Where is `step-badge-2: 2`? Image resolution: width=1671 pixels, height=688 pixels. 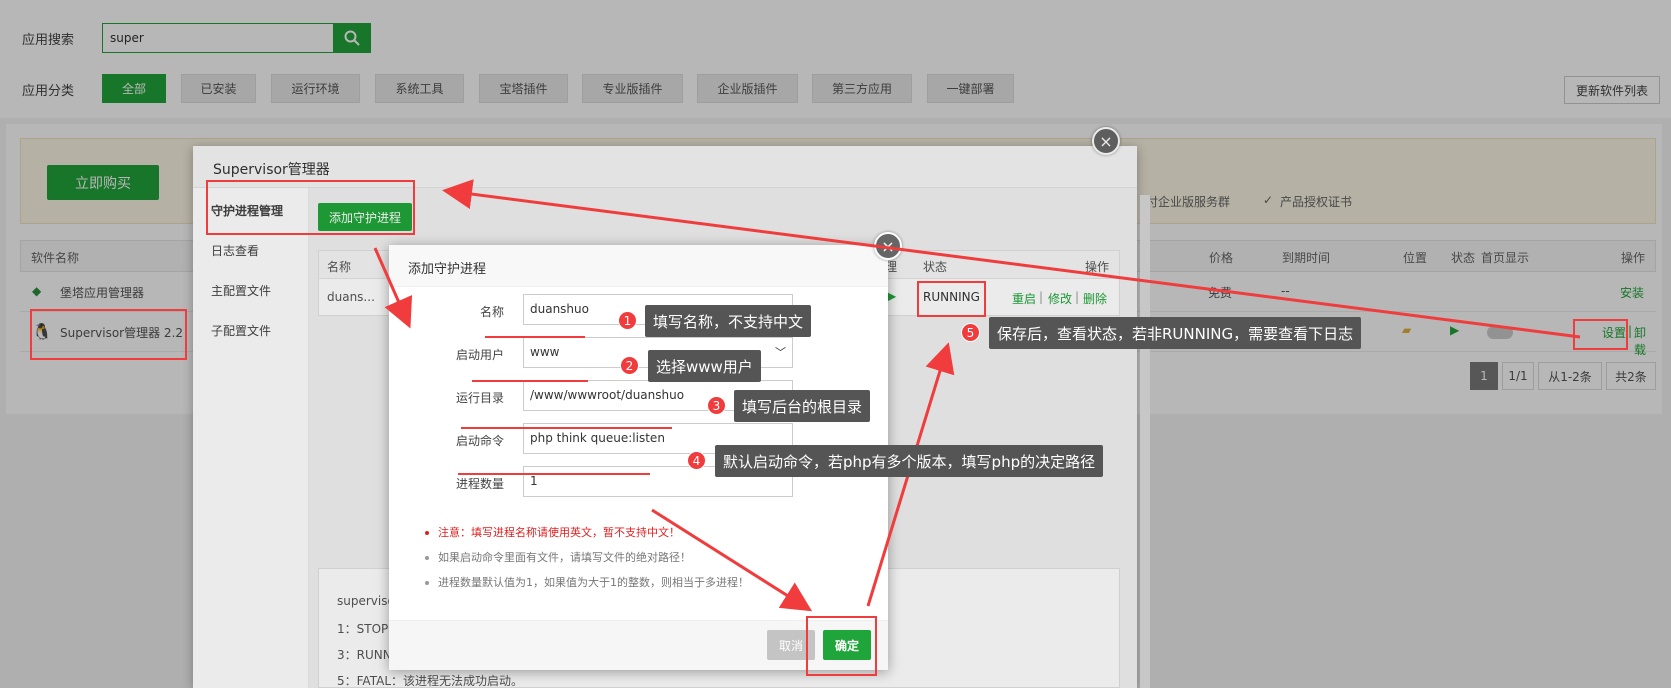 step-badge-2: 2 is located at coordinates (629, 365).